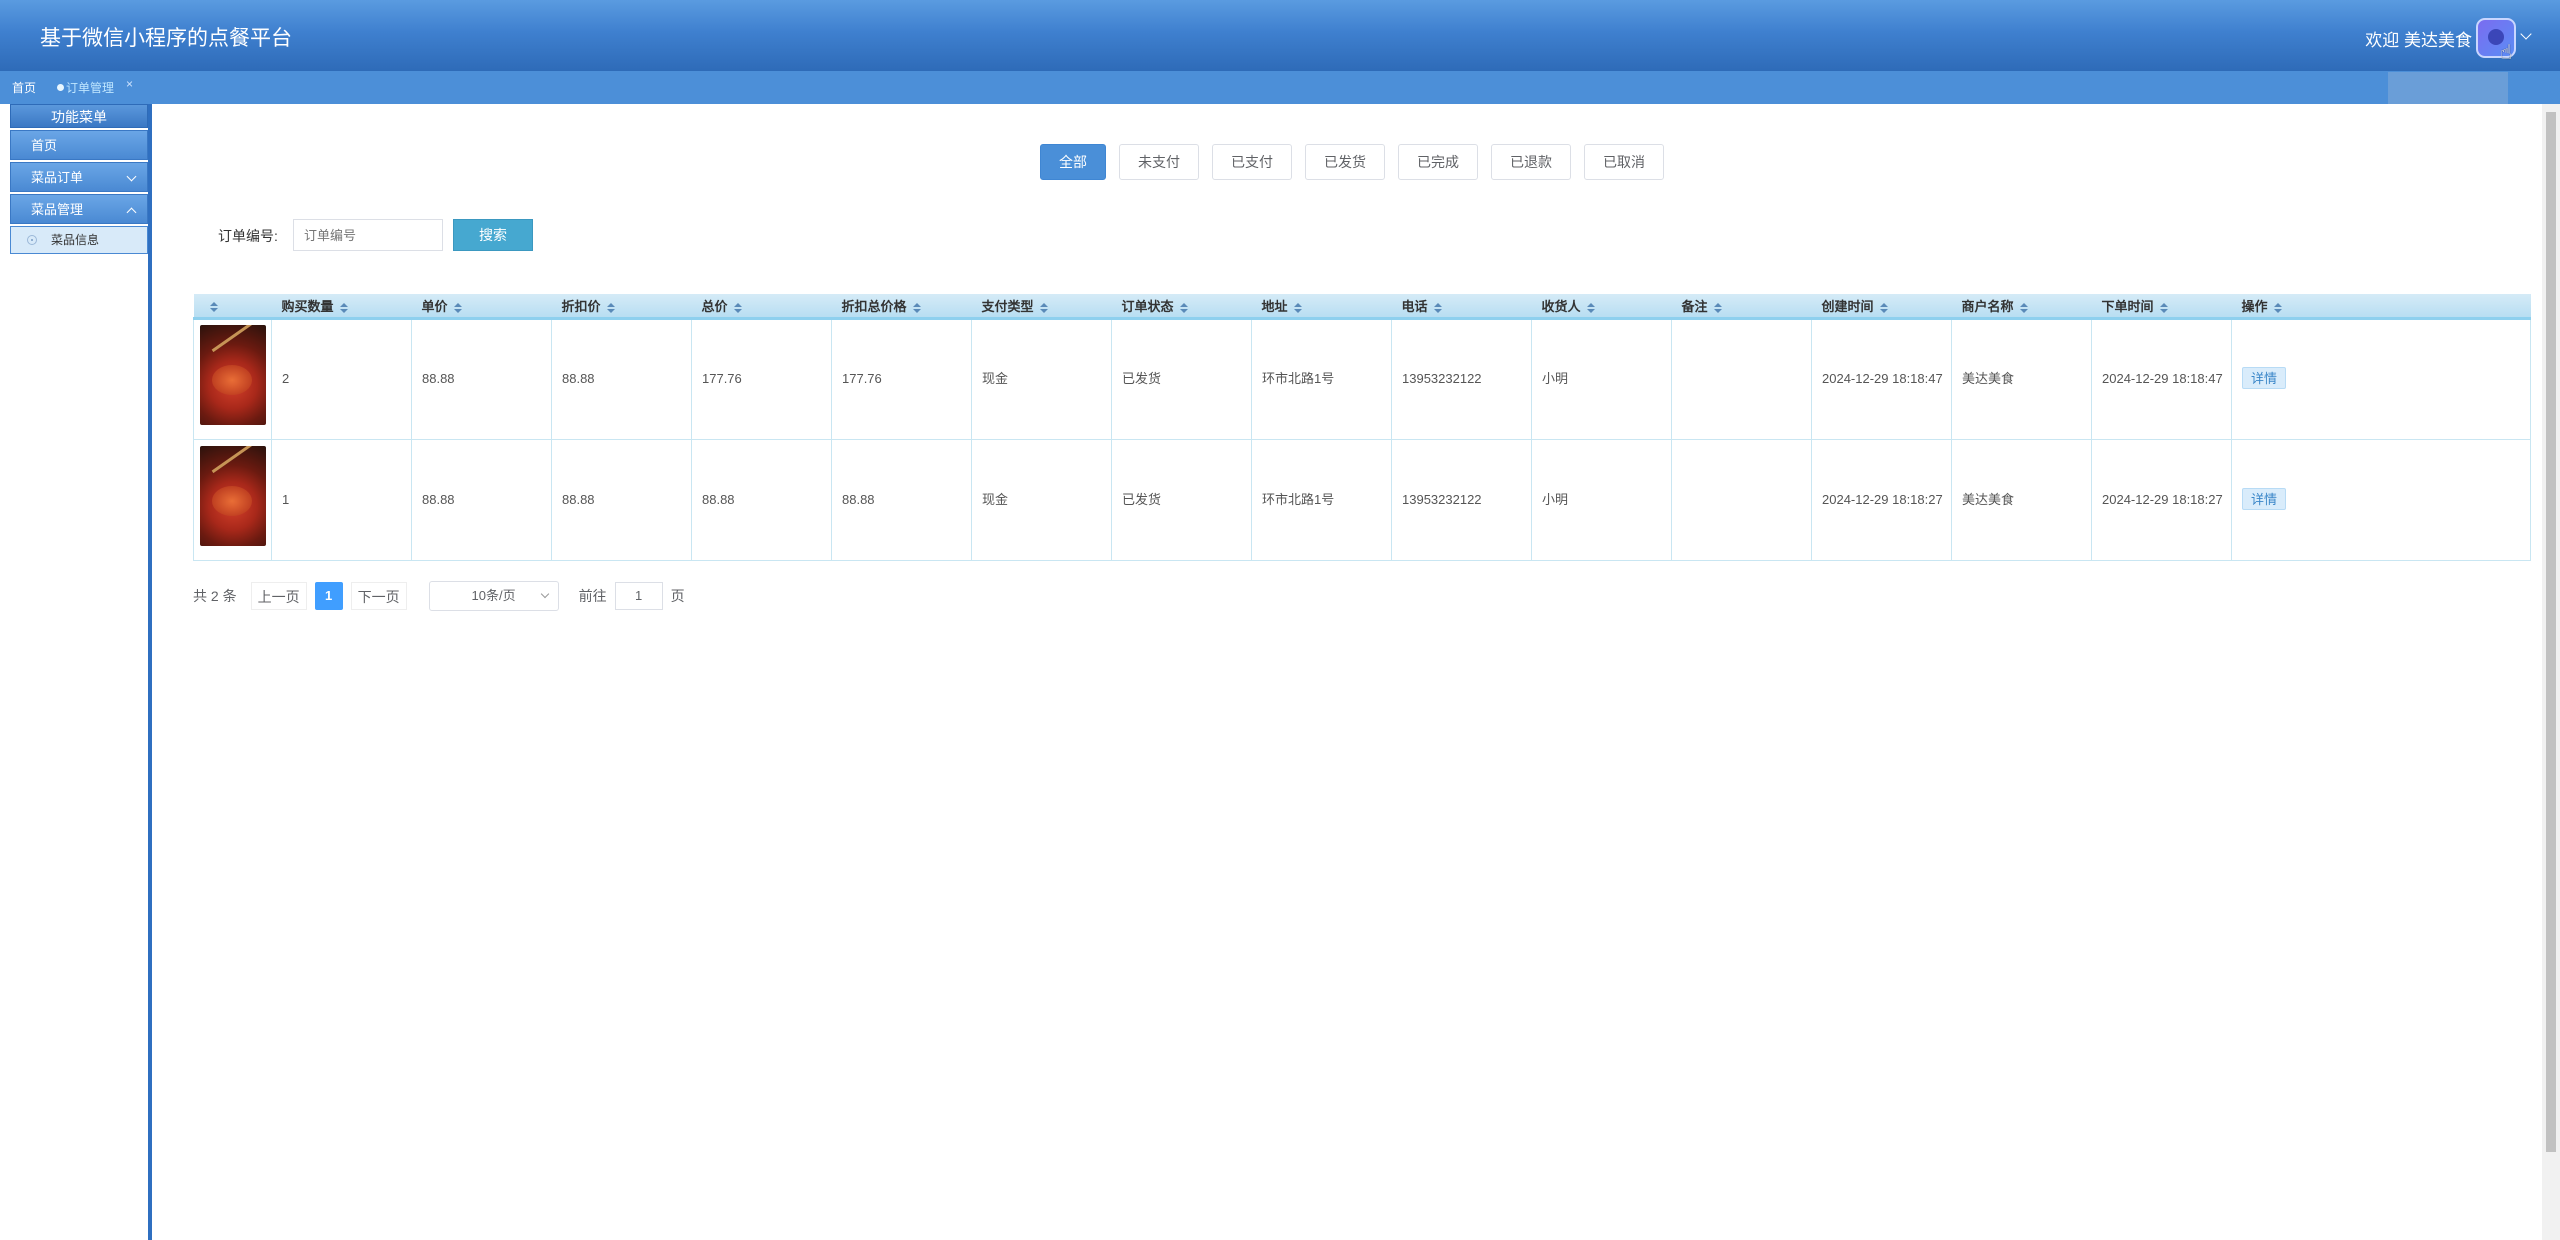 The height and width of the screenshot is (1240, 2560). Describe the element at coordinates (481, 378) in the screenshot. I see `cell-price: 88.88` at that location.